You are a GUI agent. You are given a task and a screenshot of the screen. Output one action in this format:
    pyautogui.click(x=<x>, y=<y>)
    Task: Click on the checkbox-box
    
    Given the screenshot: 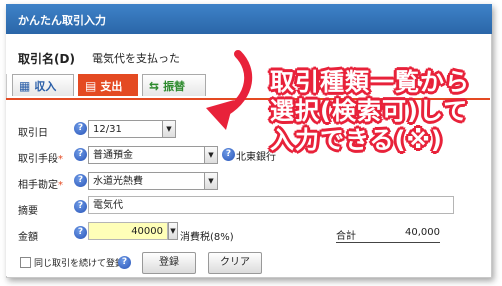 What is the action you would take?
    pyautogui.click(x=25, y=262)
    